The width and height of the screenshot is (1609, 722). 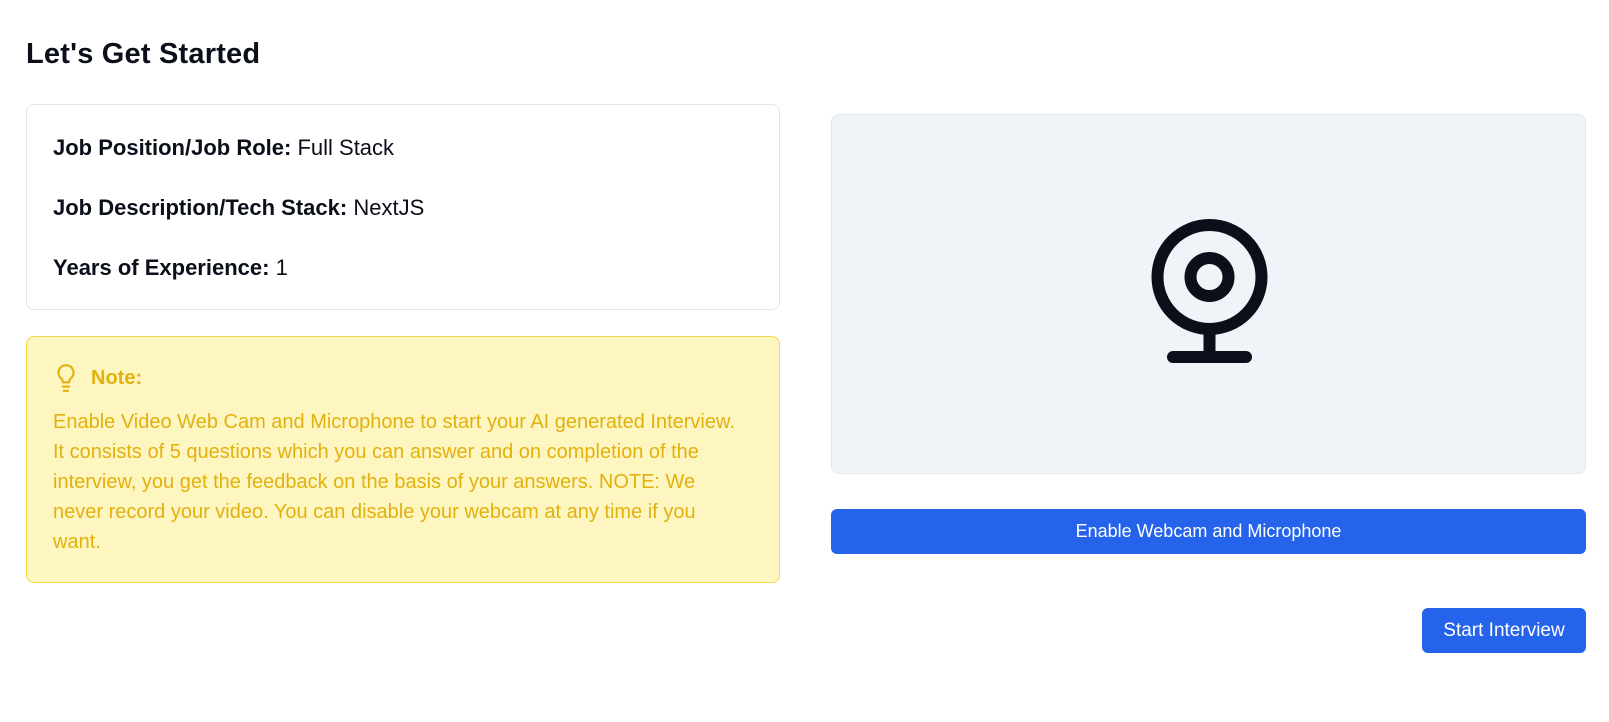 I want to click on note-header: Note:, so click(x=97, y=378).